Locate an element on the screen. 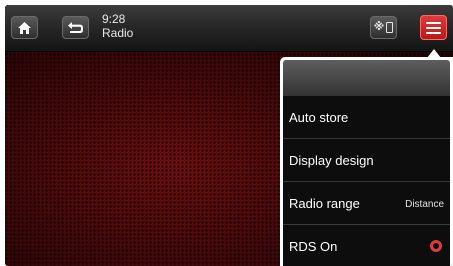 The width and height of the screenshot is (453, 266). menu-item-rds: RDS On is located at coordinates (366, 245).